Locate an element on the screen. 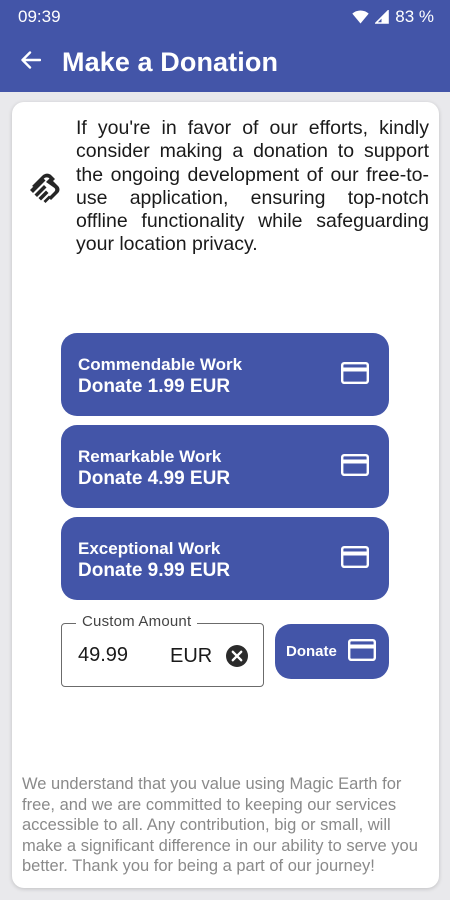 The height and width of the screenshot is (900, 450). handshake-icon is located at coordinates (42, 188).